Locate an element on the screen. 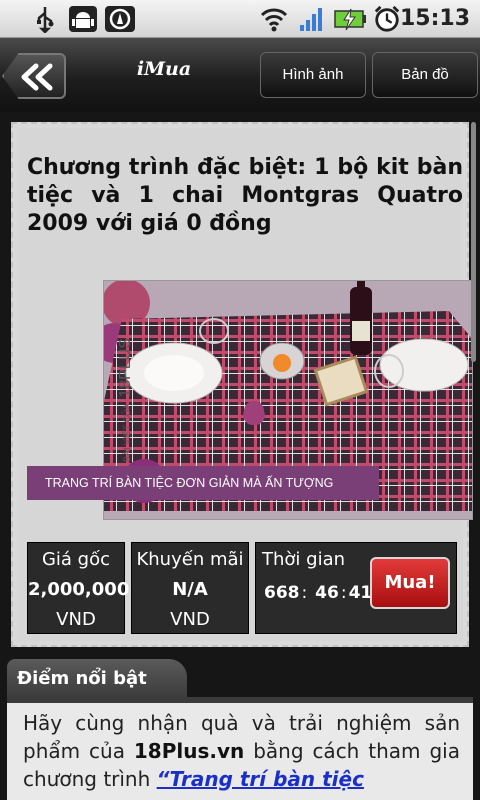 Image resolution: width=480 pixels, height=800 pixels. time-label: Thời gian is located at coordinates (304, 559).